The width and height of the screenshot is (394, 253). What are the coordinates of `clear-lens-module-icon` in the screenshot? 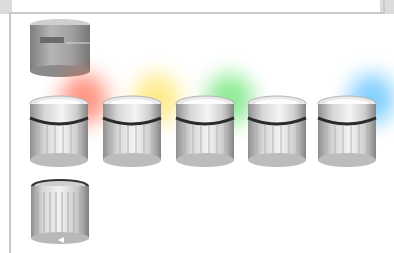 It's located at (60, 212).